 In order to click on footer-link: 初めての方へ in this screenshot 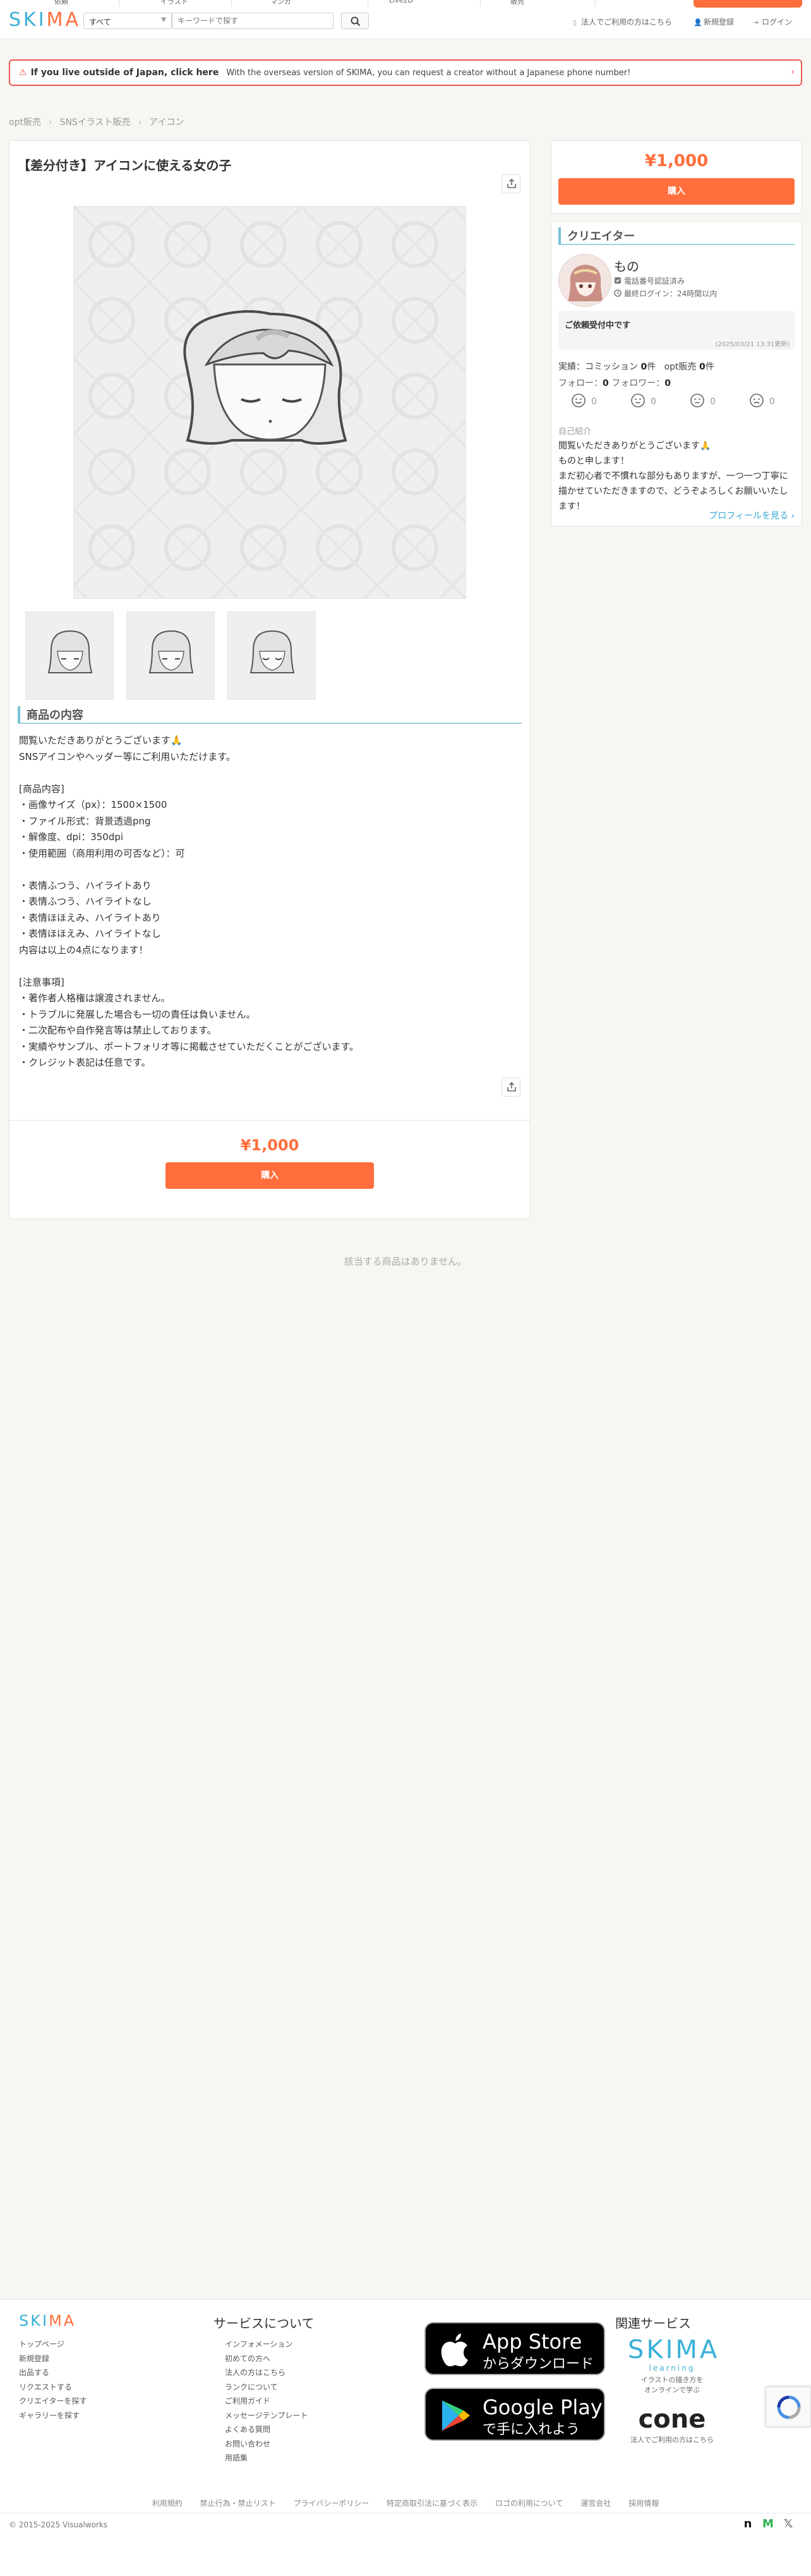, I will do `click(266, 2359)`.